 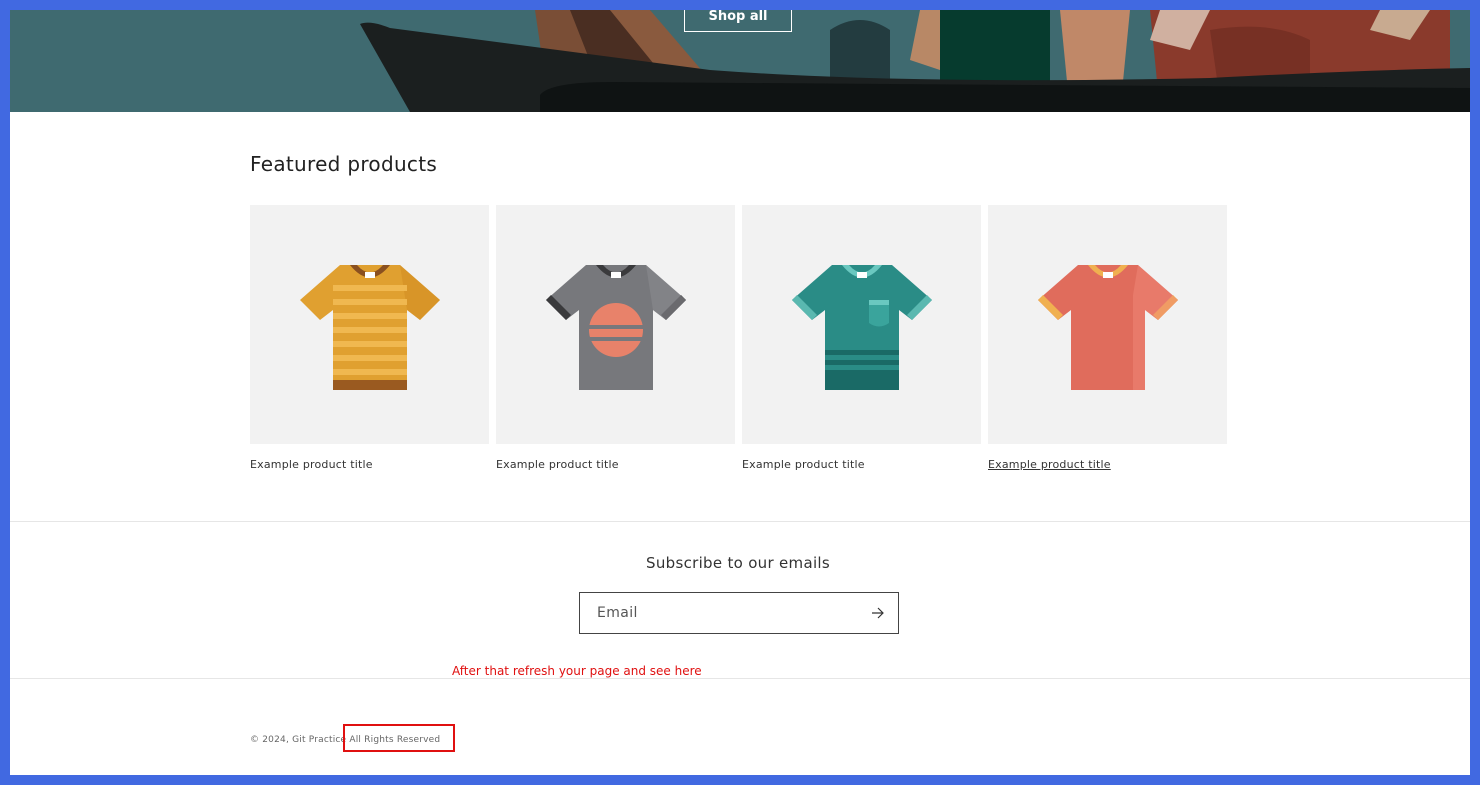 I want to click on footer-divider, so click(x=740, y=678).